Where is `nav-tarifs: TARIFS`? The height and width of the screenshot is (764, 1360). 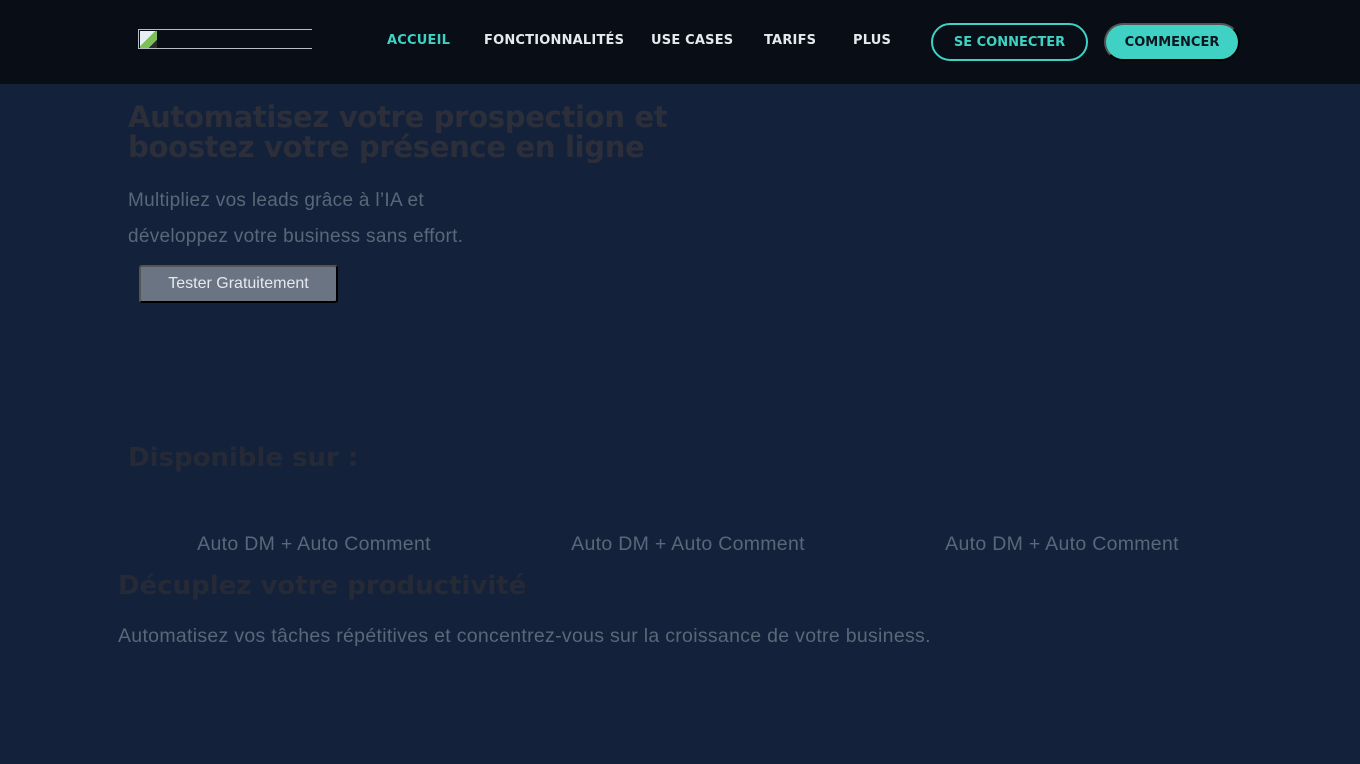
nav-tarifs: TARIFS is located at coordinates (790, 40).